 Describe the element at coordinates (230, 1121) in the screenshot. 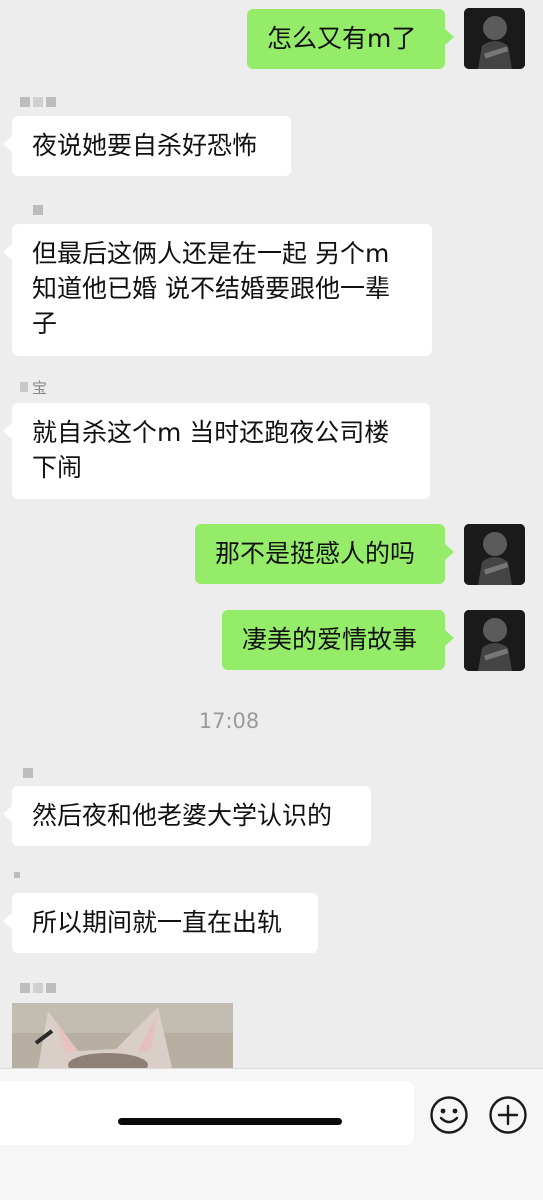

I see `home-indicator-bar` at that location.